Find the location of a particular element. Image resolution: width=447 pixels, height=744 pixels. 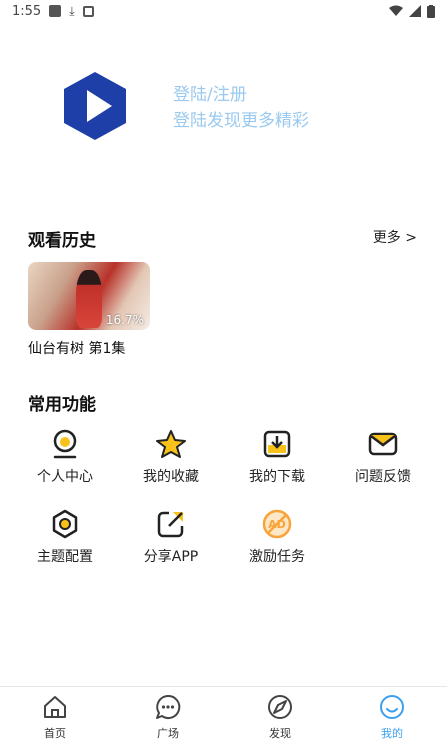

app-logo-icon is located at coordinates (95, 106).